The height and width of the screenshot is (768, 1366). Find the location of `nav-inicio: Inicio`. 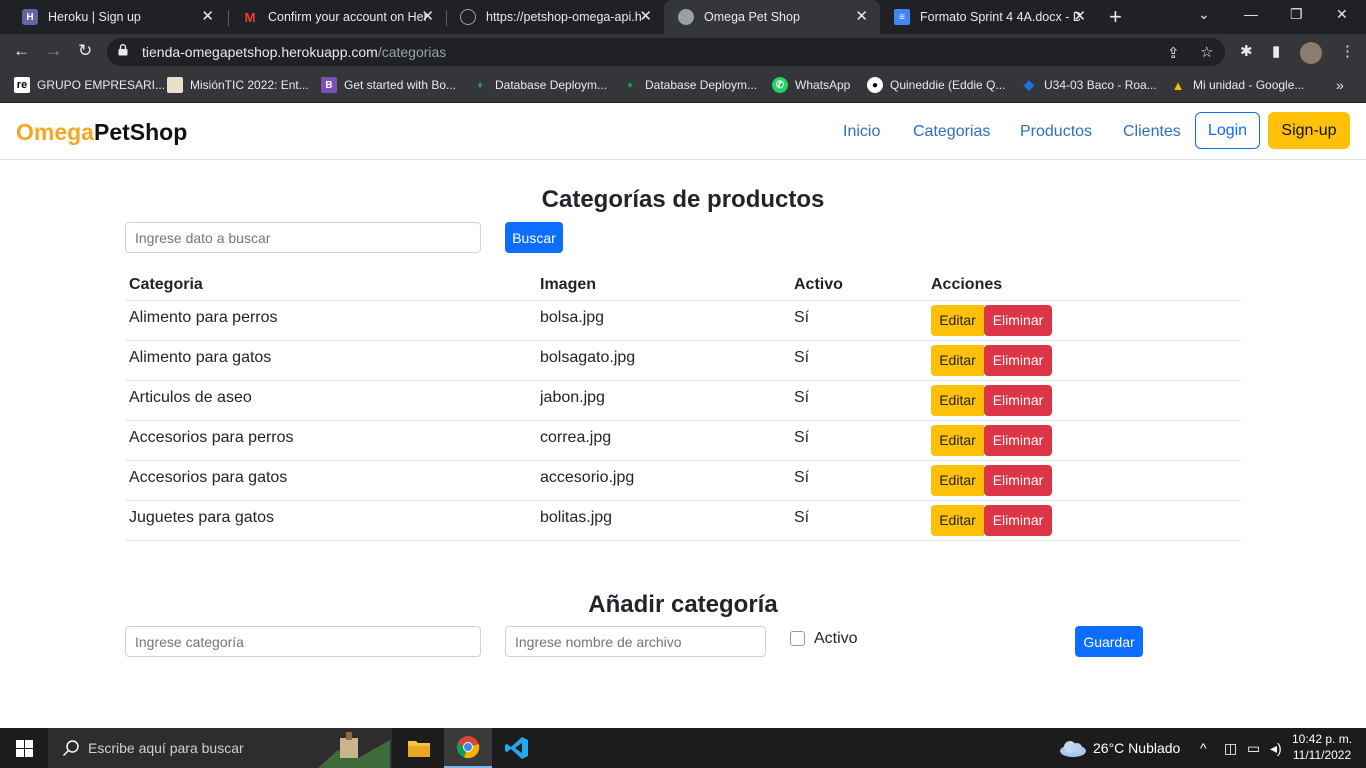

nav-inicio: Inicio is located at coordinates (861, 132).